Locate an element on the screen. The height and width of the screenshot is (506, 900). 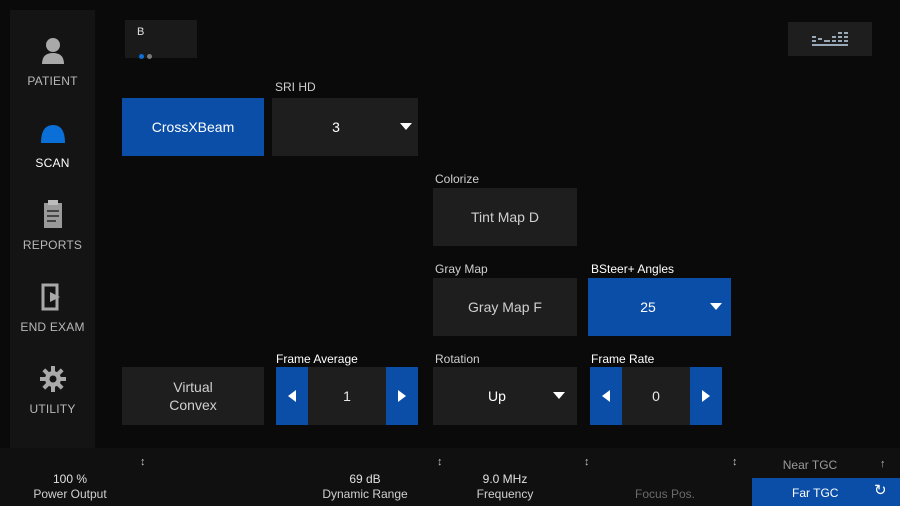
probe-icon is located at coordinates (52, 133).